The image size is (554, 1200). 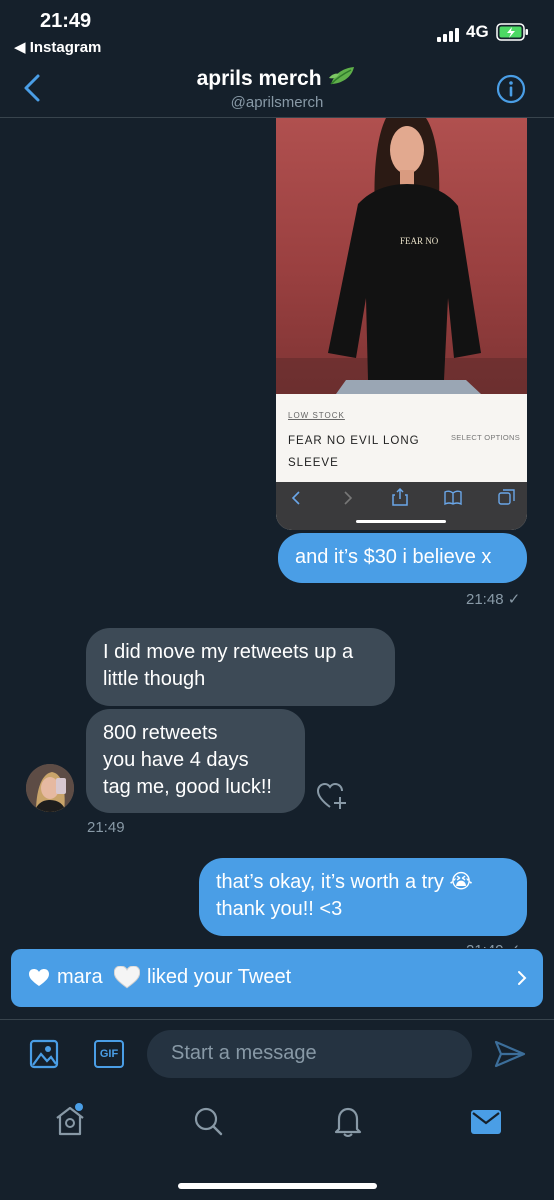 I want to click on chevron-right-icon, so click(x=522, y=978).